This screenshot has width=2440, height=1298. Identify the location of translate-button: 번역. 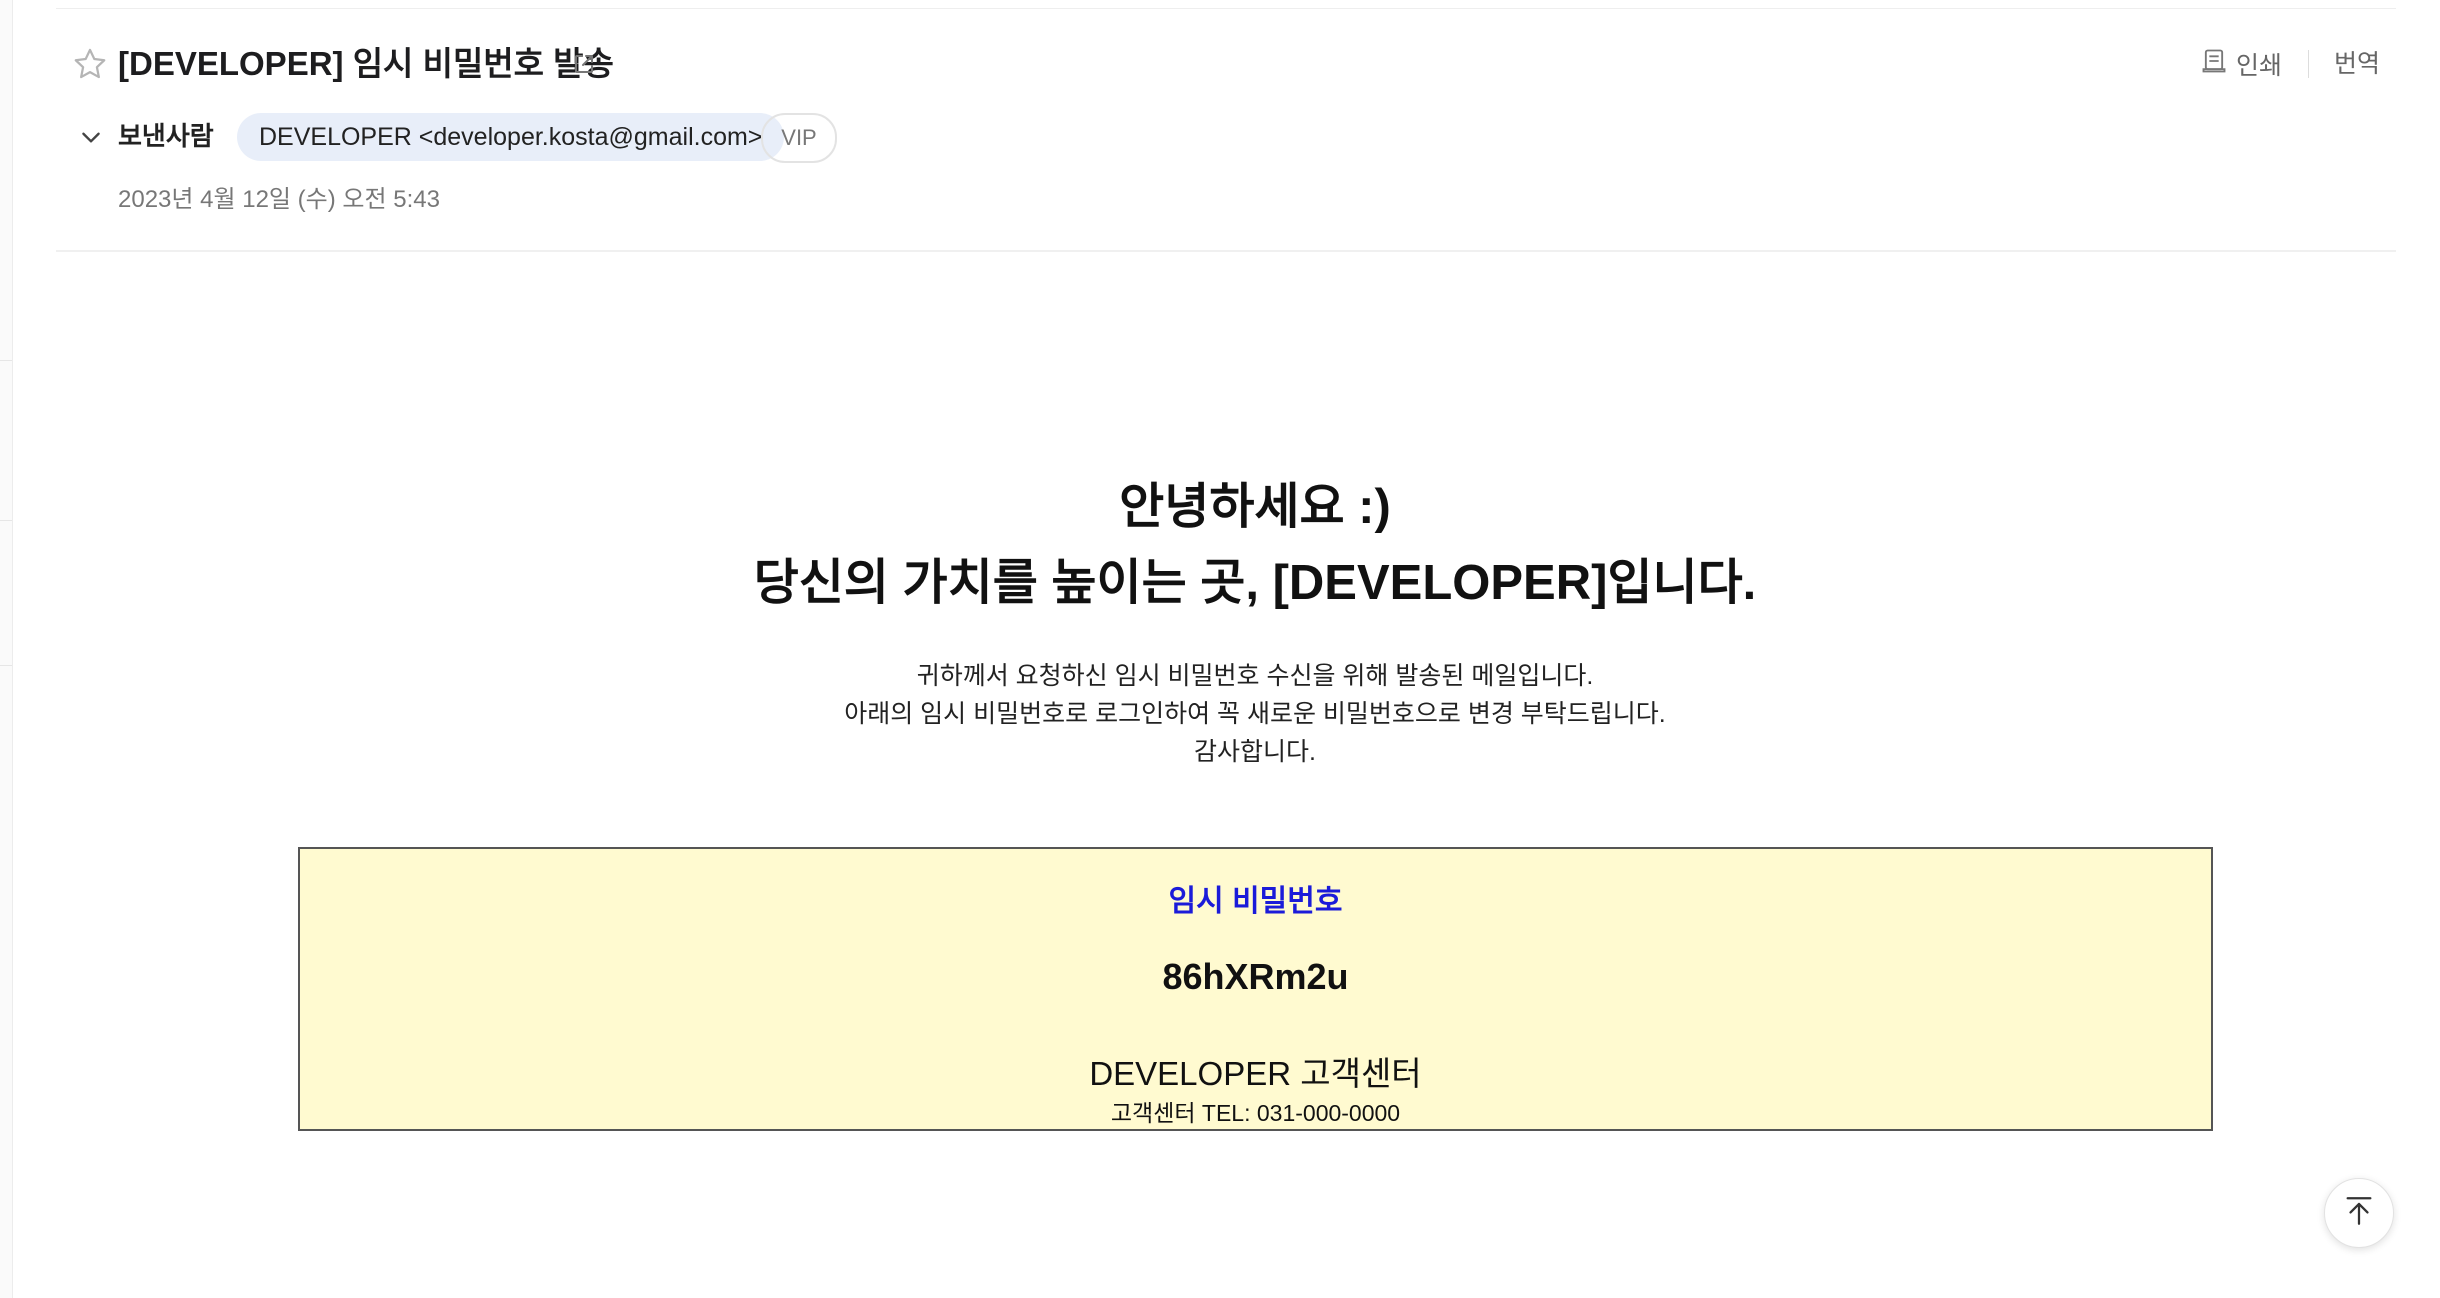
(2357, 64).